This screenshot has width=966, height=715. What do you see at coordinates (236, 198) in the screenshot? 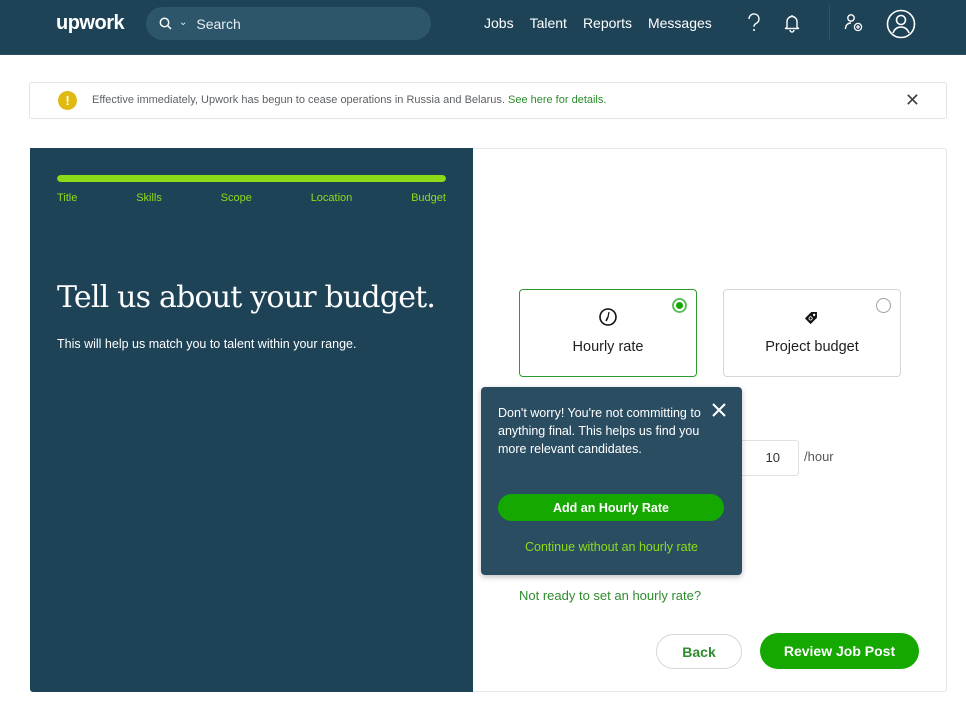
I see `step-scope: Scope` at bounding box center [236, 198].